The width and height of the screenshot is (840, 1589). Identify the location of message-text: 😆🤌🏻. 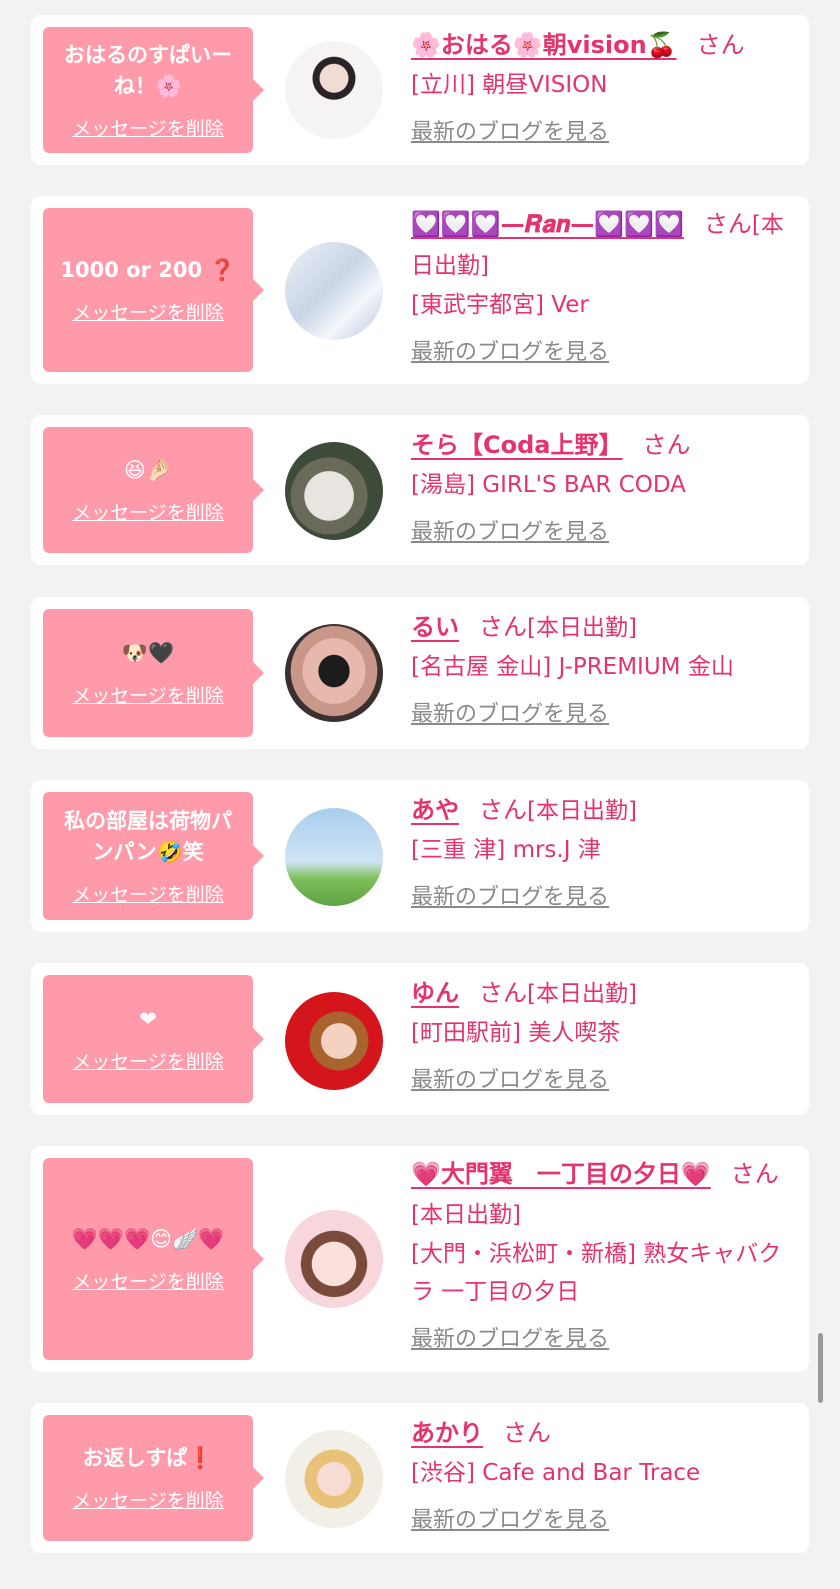
(148, 470).